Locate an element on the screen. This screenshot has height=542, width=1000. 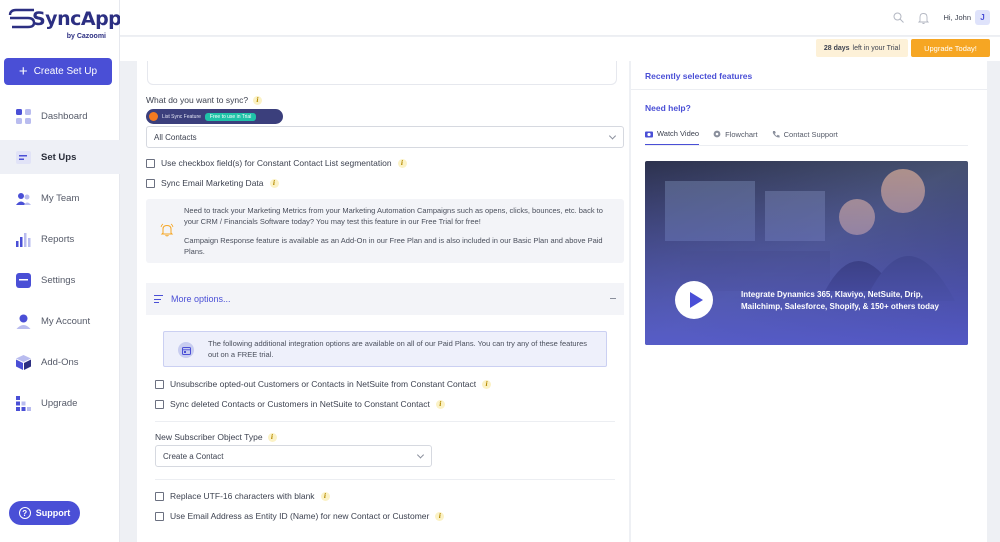
sidebar-item-my-account: My Account is located at coordinates (60, 321).